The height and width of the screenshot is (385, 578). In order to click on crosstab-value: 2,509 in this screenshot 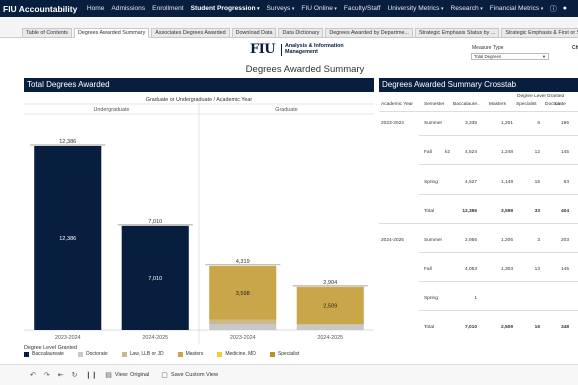, I will do `click(506, 327)`.